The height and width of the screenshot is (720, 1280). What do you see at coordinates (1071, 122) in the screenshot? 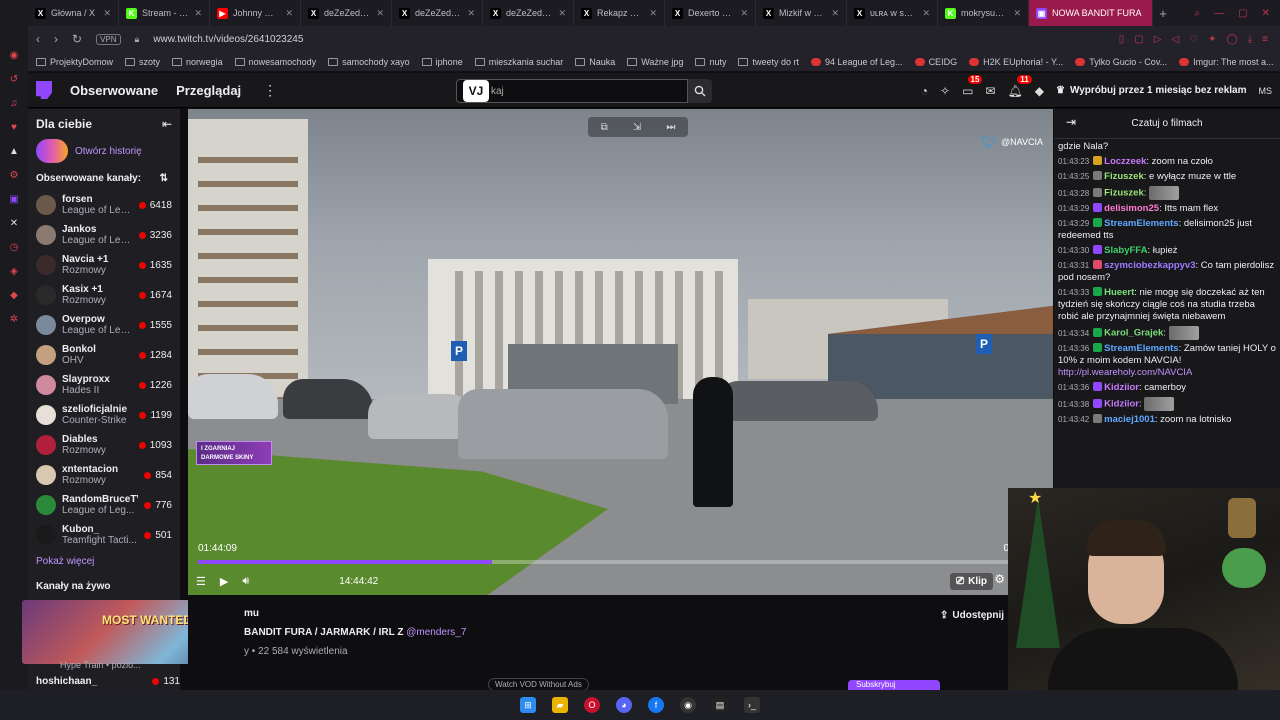
I see `collapse-chat-icon: ⇥` at bounding box center [1071, 122].